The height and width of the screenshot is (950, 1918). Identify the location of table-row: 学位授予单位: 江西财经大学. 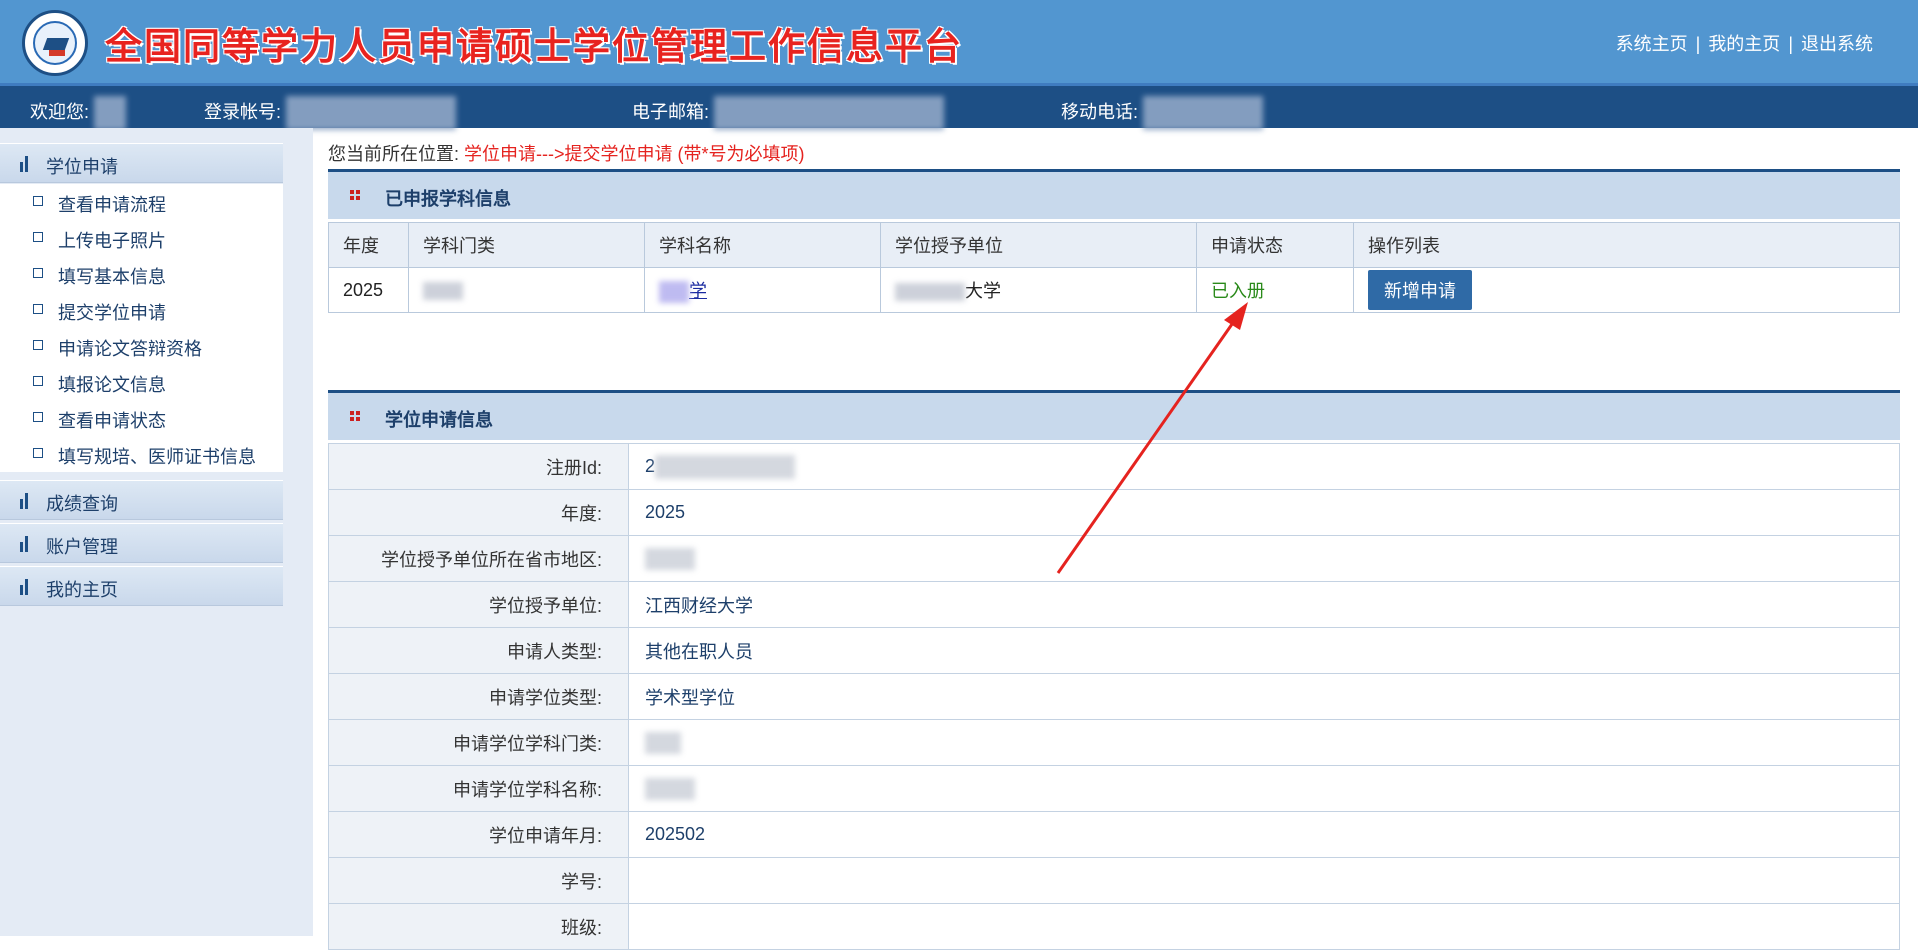
(1114, 604).